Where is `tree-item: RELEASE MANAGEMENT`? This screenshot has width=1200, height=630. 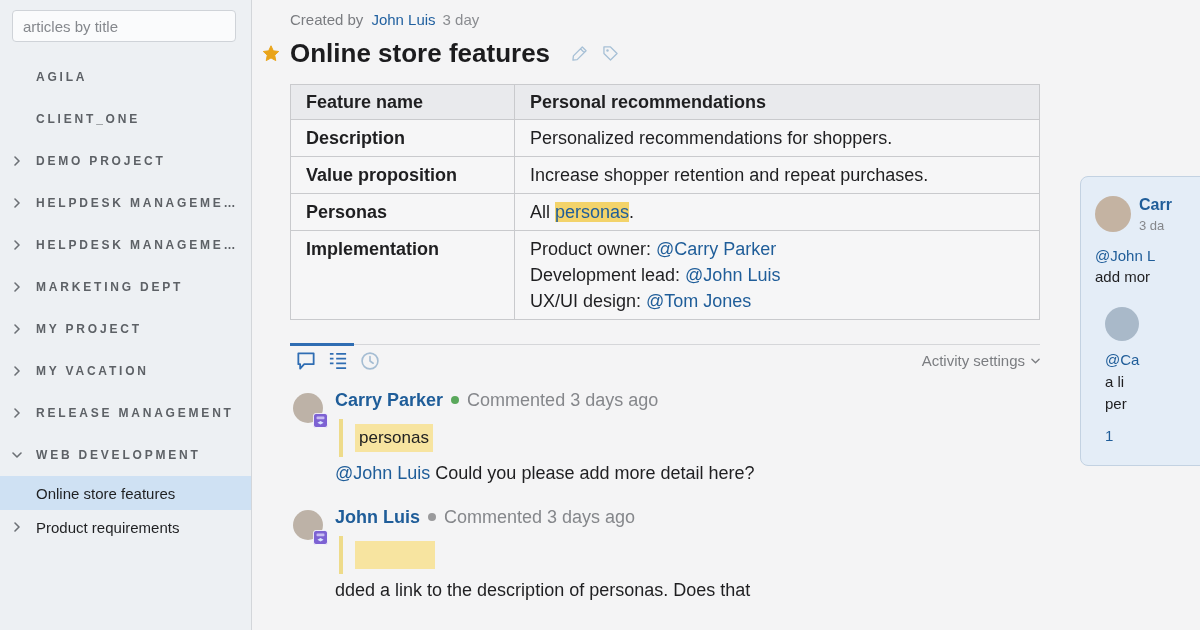
tree-item: RELEASE MANAGEMENT is located at coordinates (125, 413).